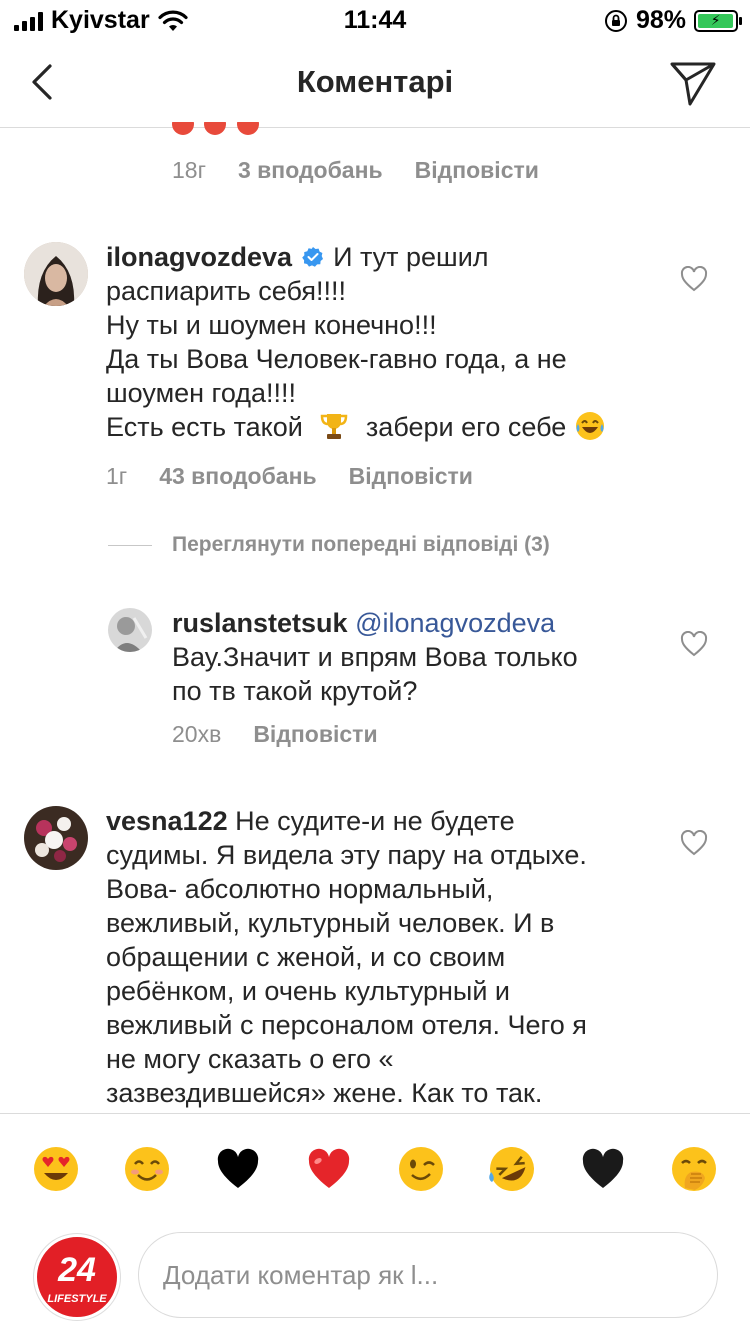 The height and width of the screenshot is (1334, 750). Describe the element at coordinates (199, 257) in the screenshot. I see `comment-username: ilonagvozdeva` at that location.